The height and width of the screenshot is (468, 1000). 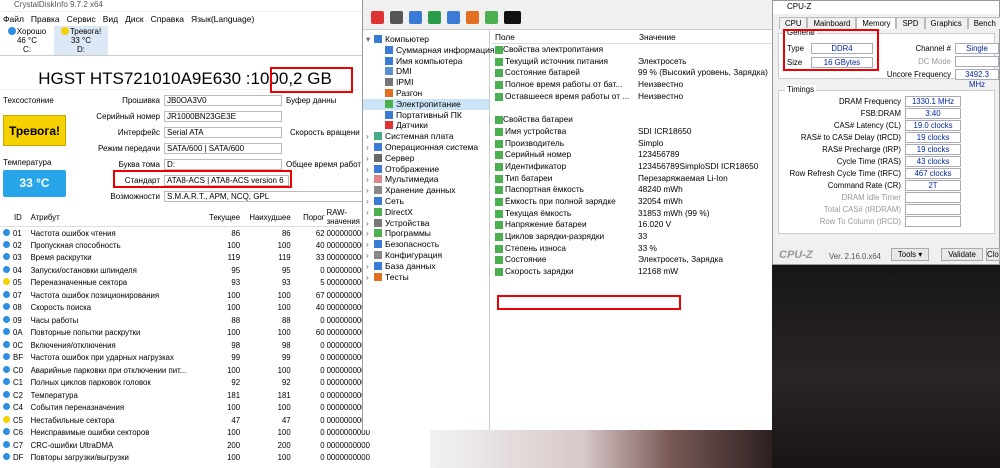 I want to click on tree-item: › Безопасность, so click(x=426, y=244).